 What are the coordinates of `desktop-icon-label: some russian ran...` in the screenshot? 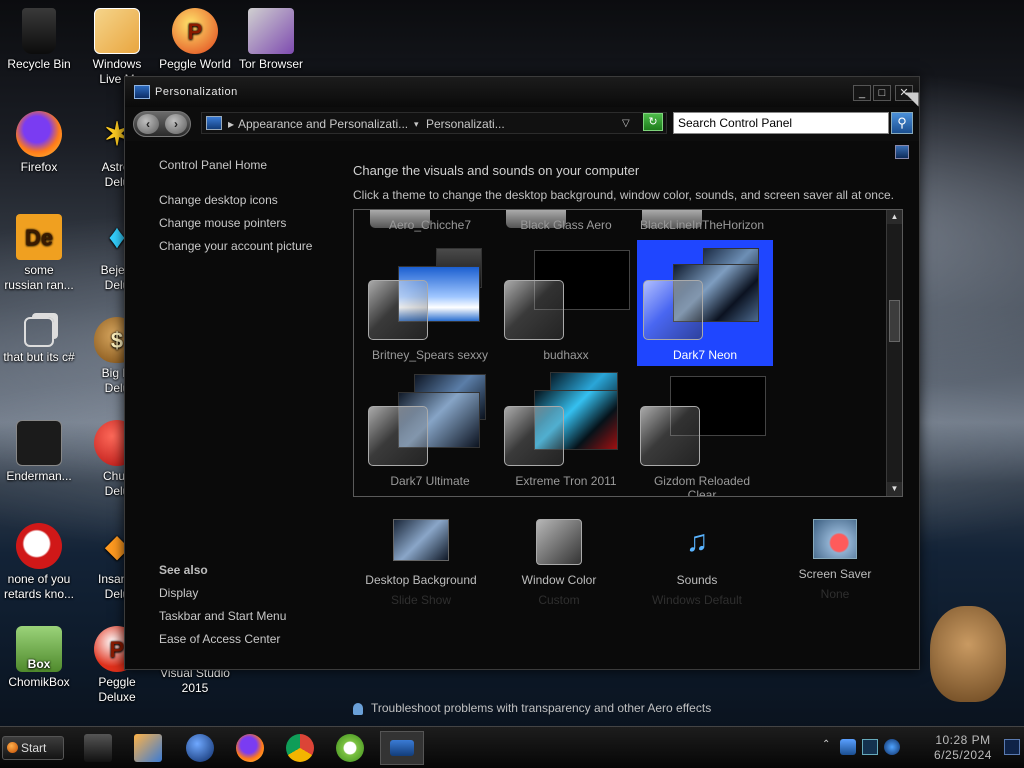 It's located at (39, 277).